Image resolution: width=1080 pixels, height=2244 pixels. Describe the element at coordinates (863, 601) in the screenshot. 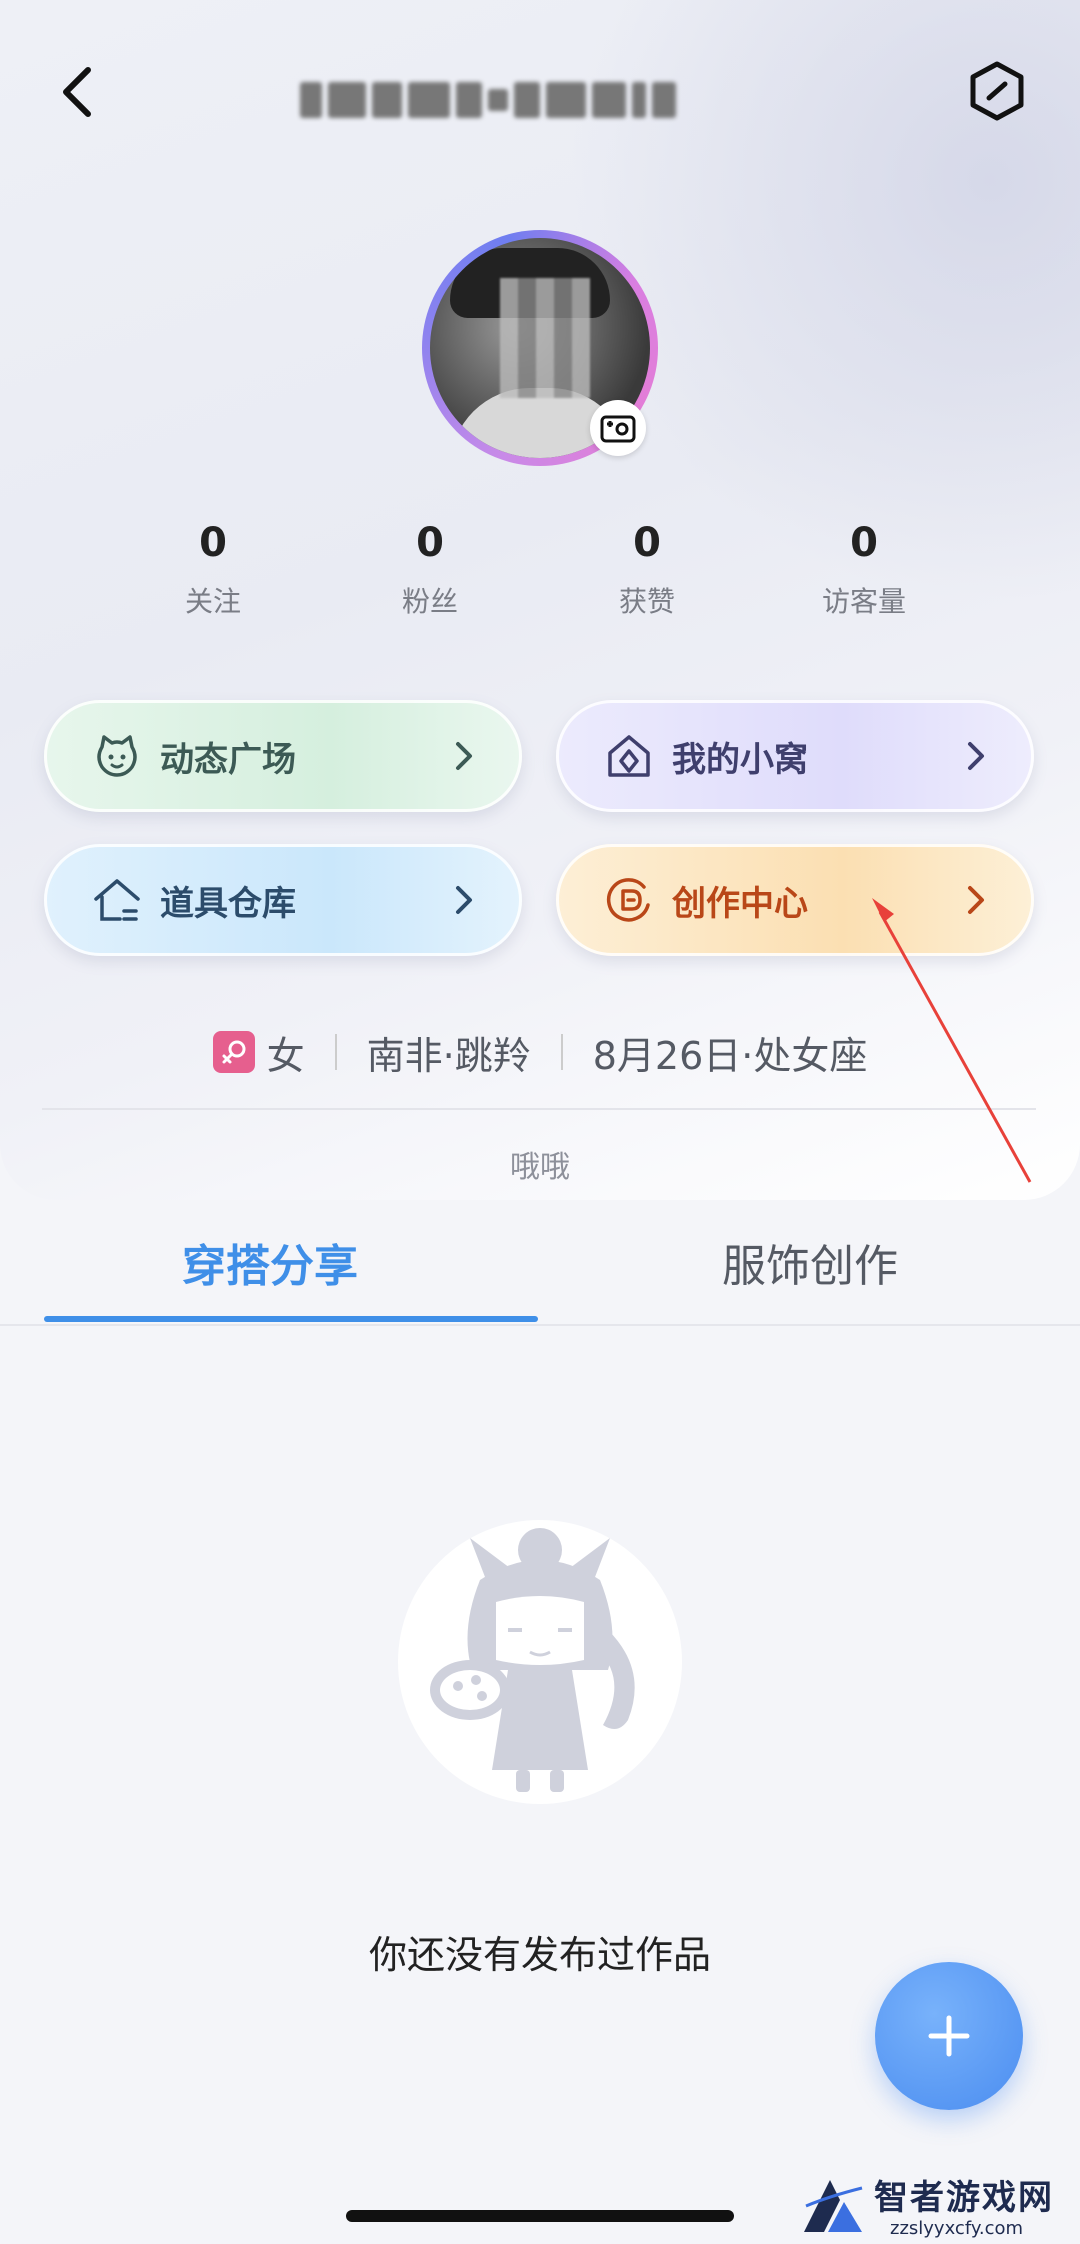

I see `stat-label: 访客量` at that location.